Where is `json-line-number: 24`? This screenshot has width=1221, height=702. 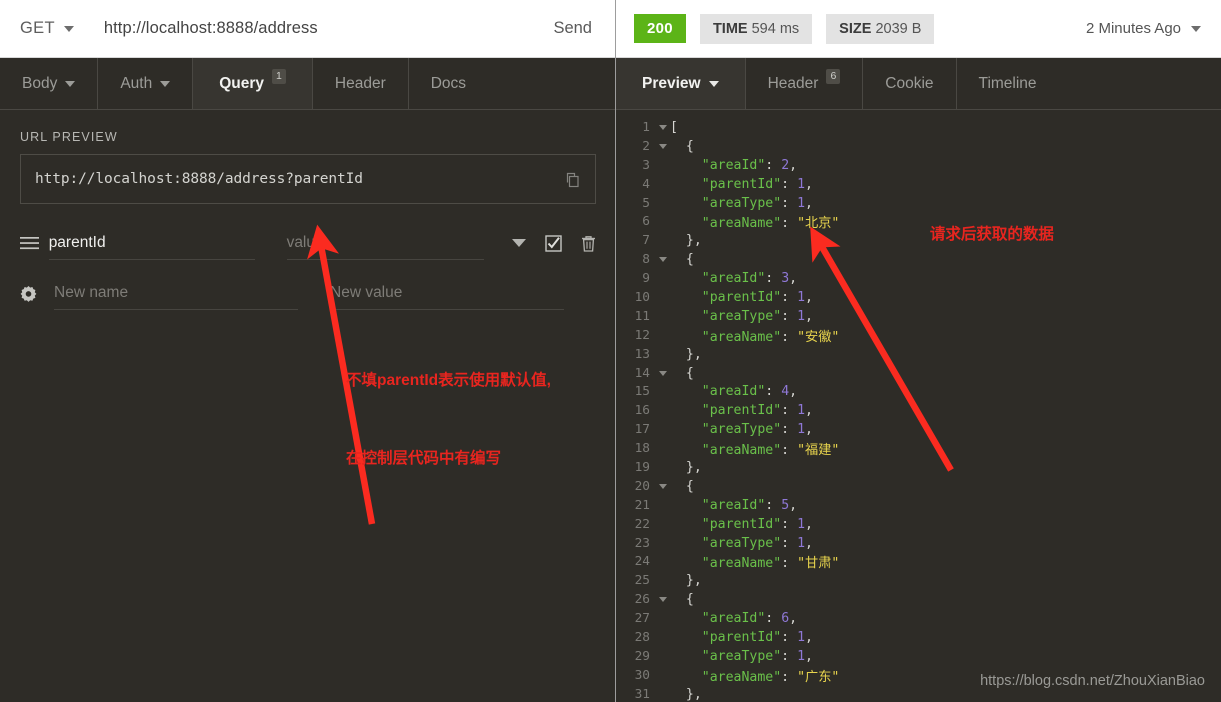
json-line-number: 24 is located at coordinates (642, 562).